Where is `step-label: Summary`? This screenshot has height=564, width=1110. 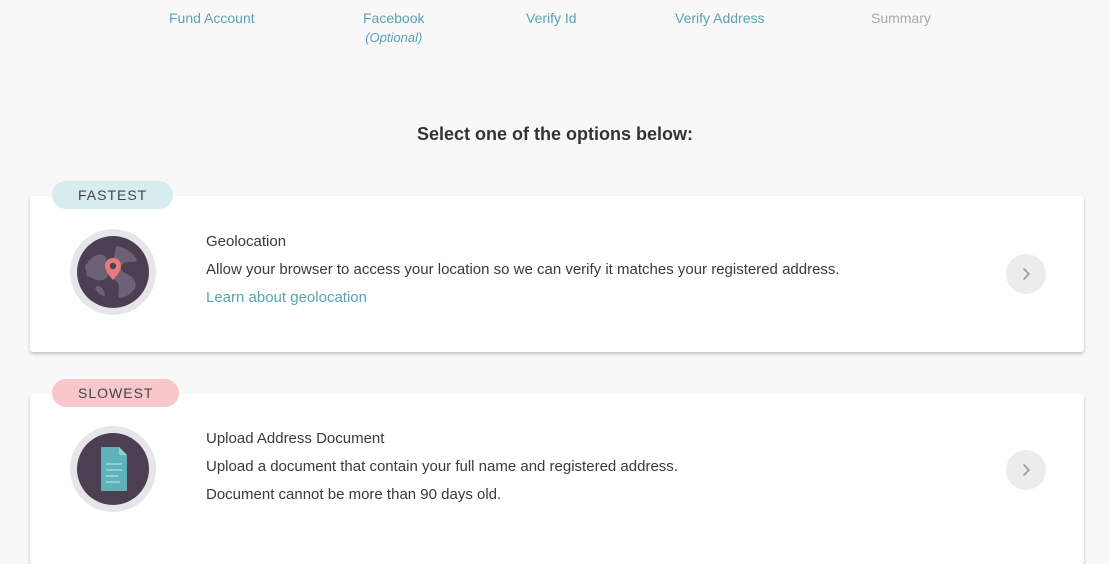 step-label: Summary is located at coordinates (901, 18).